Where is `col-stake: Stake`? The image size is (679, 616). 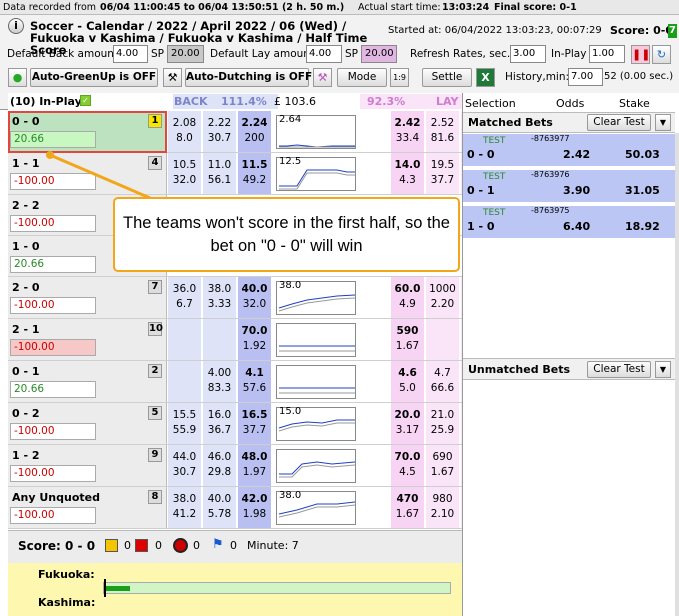
col-stake: Stake is located at coordinates (634, 103).